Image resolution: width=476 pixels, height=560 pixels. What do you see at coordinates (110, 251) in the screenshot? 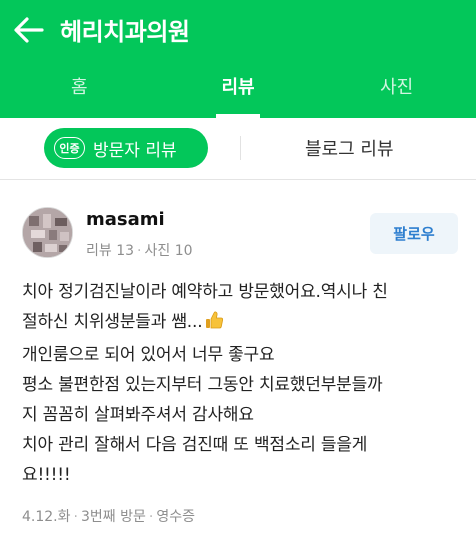
I see `review-count: 리뷰 13` at bounding box center [110, 251].